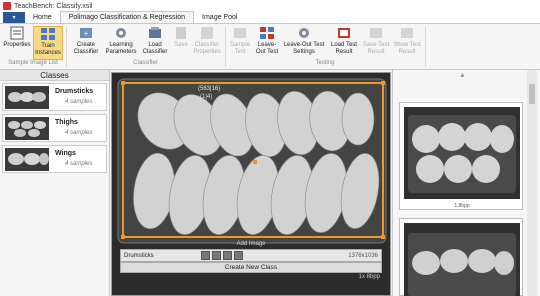 This screenshot has width=540, height=296. What do you see at coordinates (66, 122) in the screenshot?
I see `class-name: Thighs` at bounding box center [66, 122].